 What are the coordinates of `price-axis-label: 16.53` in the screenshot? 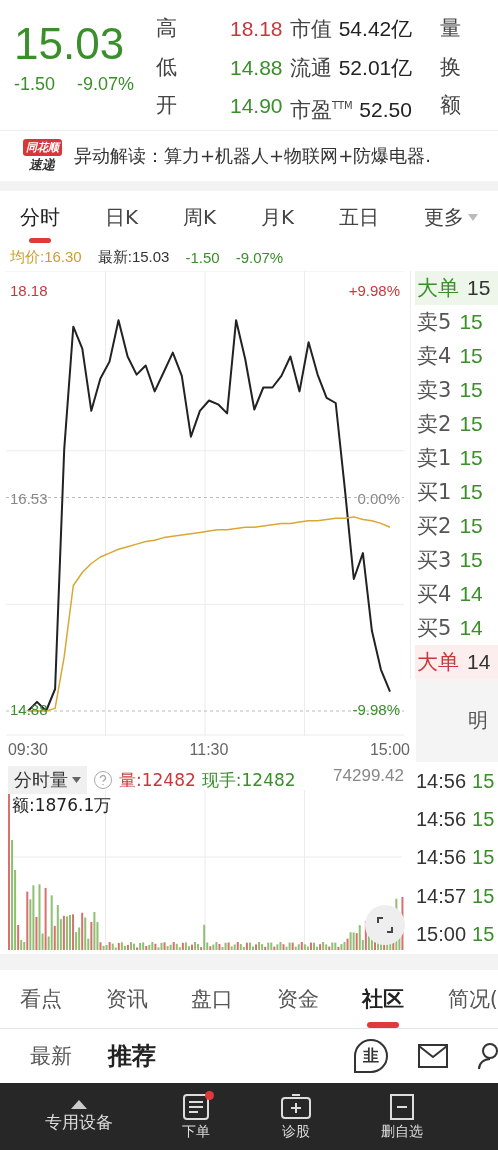 It's located at (29, 498).